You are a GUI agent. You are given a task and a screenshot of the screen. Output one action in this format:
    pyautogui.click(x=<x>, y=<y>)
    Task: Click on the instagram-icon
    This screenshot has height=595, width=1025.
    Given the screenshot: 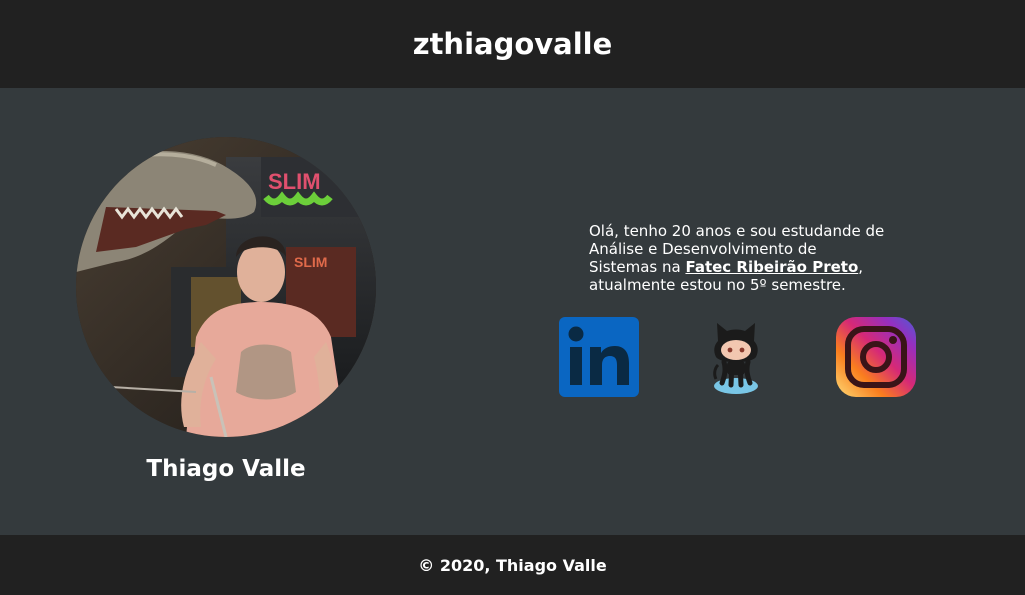 What is the action you would take?
    pyautogui.click(x=876, y=357)
    